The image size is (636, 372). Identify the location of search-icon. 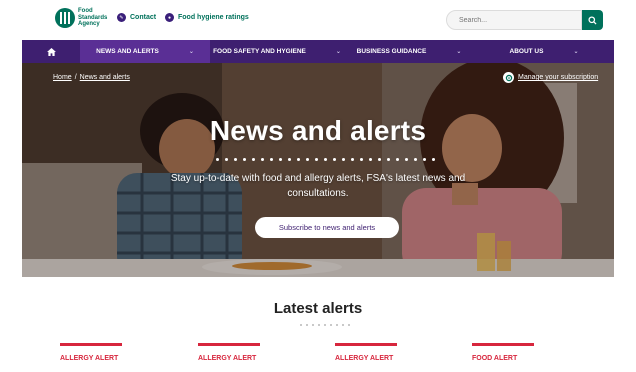
(592, 20).